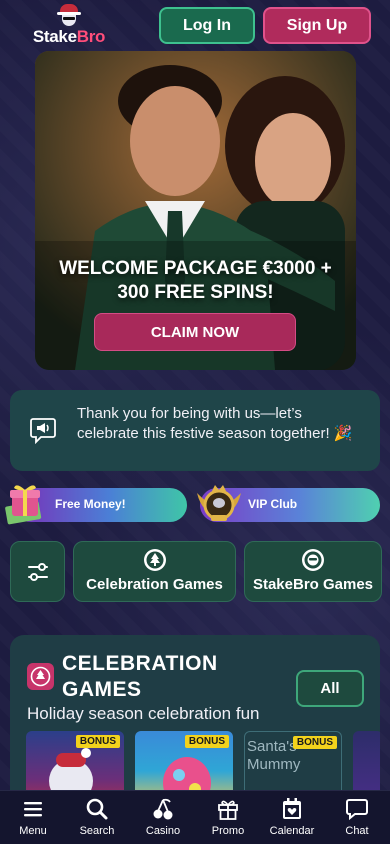 Image resolution: width=390 pixels, height=844 pixels. I want to click on login-button: Log In, so click(207, 25).